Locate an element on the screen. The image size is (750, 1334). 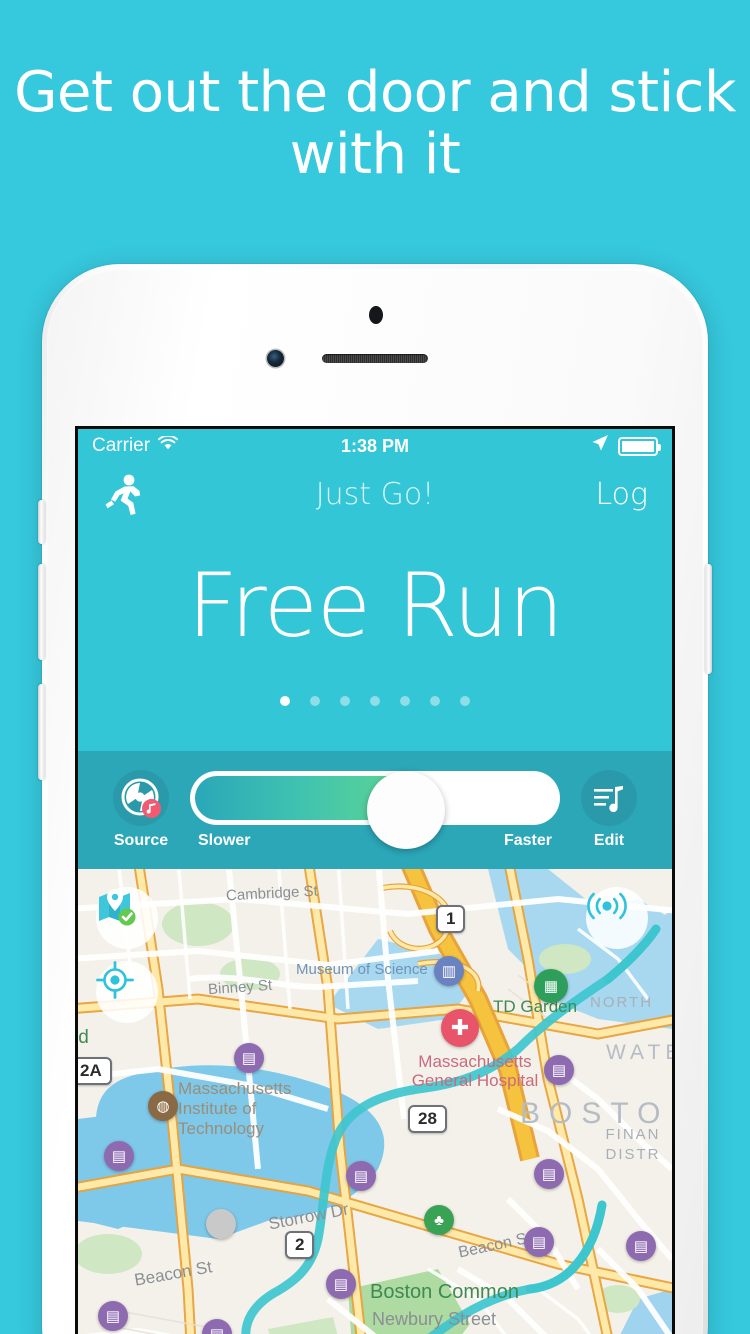
edit-control: Edit is located at coordinates (609, 810).